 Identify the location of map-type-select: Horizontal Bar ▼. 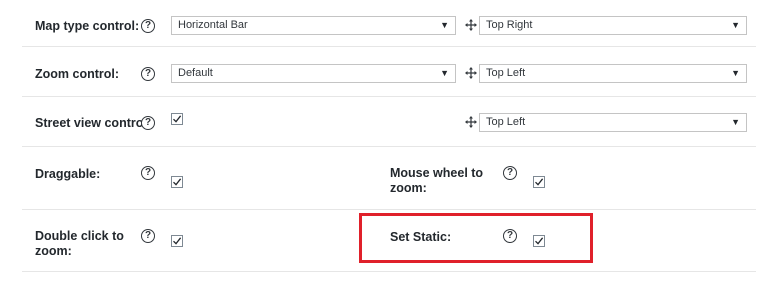
(313, 25).